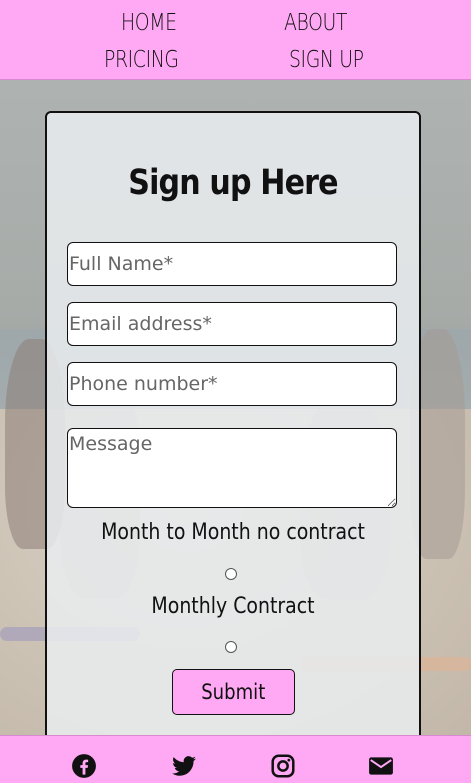 This screenshot has width=471, height=783. Describe the element at coordinates (184, 766) in the screenshot. I see `twitter-icon` at that location.